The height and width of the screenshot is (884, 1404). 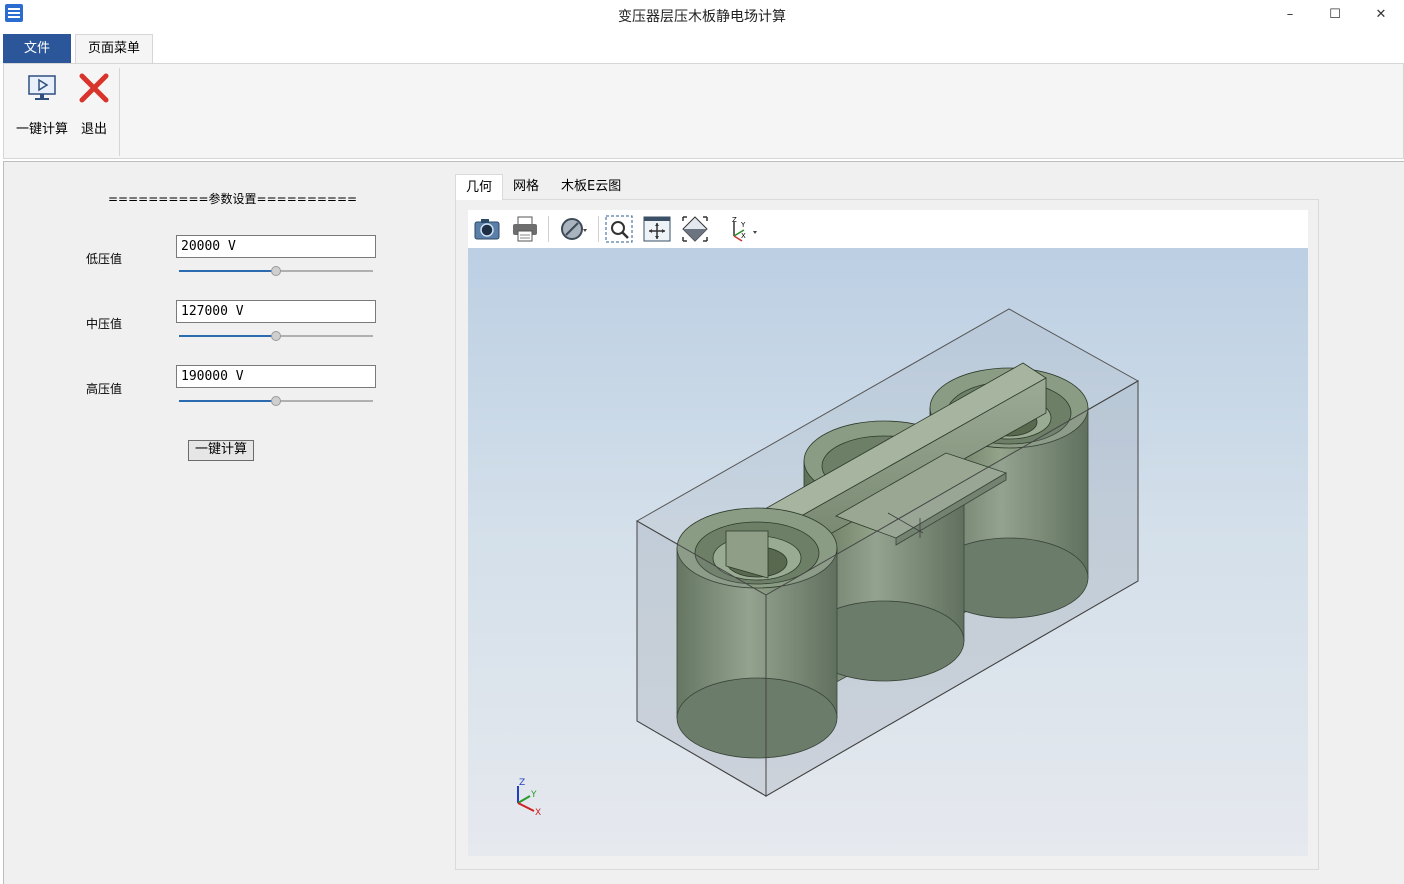 I want to click on high-voltage-label: 高压值, so click(x=104, y=389).